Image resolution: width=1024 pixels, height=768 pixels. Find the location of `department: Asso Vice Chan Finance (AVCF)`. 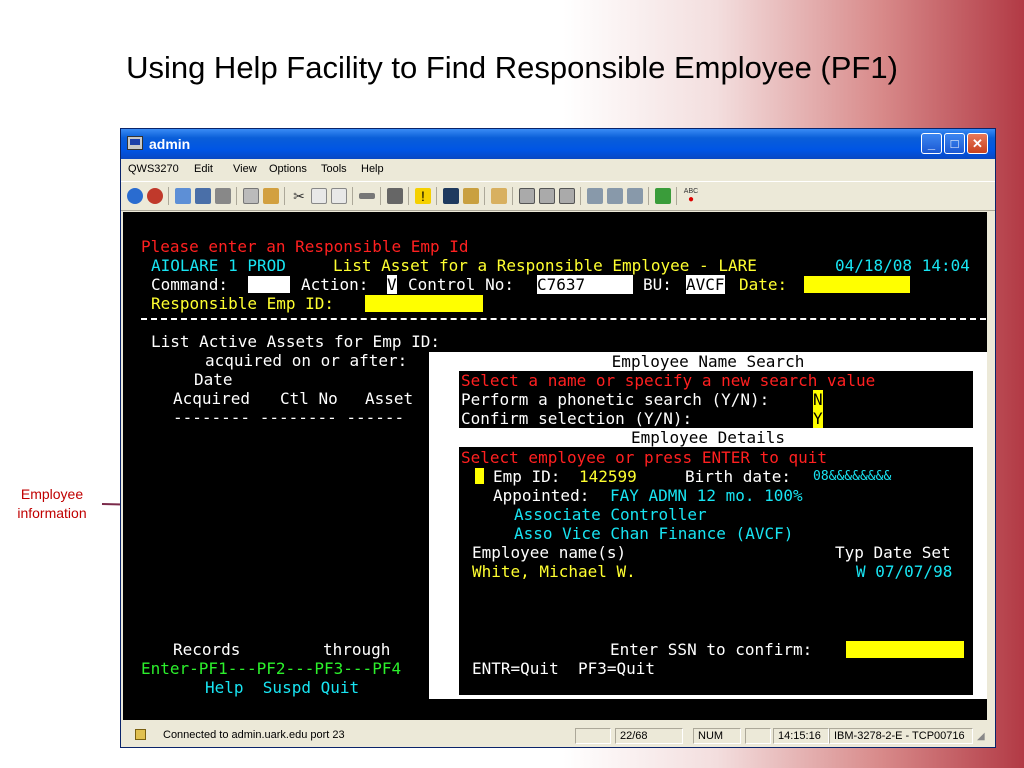

department: Asso Vice Chan Finance (AVCF) is located at coordinates (654, 533).